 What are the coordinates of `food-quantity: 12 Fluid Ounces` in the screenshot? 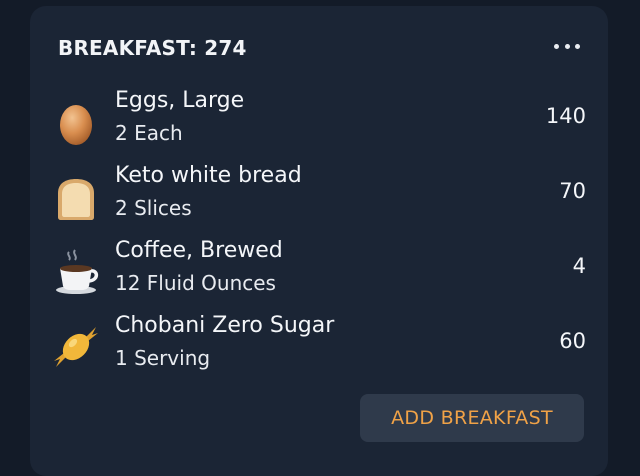 It's located at (195, 283).